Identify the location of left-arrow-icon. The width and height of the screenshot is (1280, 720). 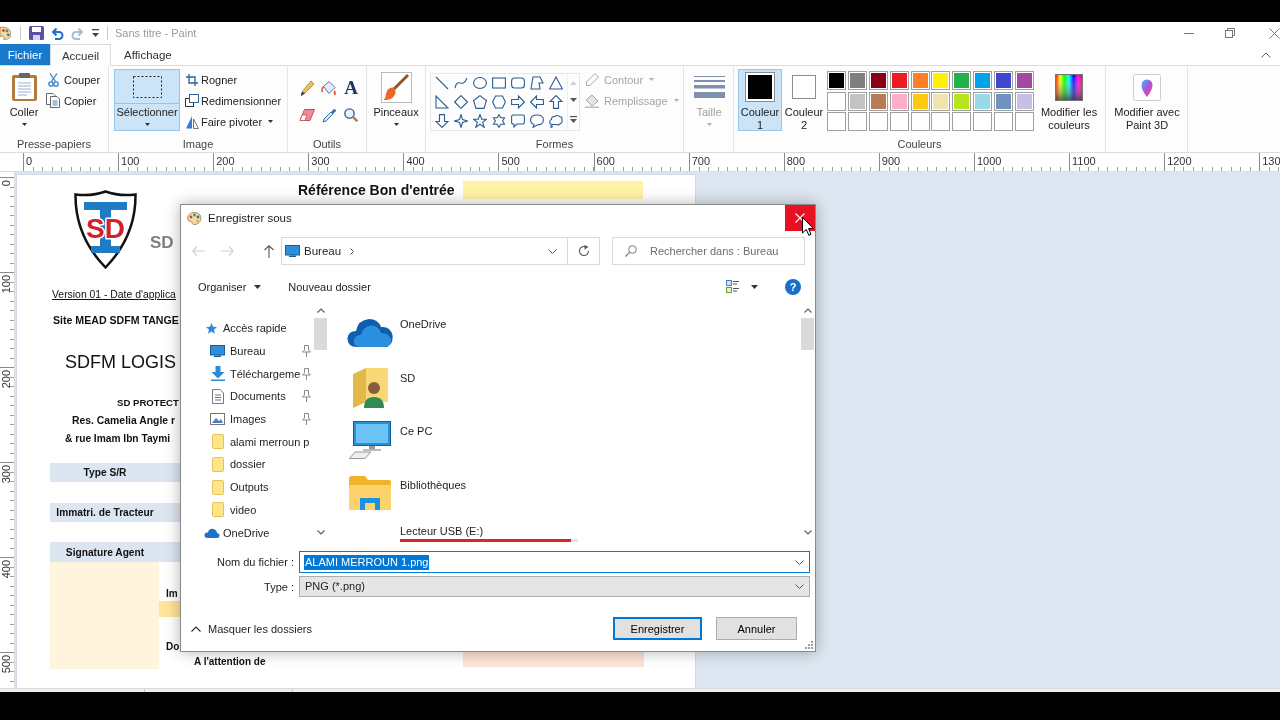
(536, 102).